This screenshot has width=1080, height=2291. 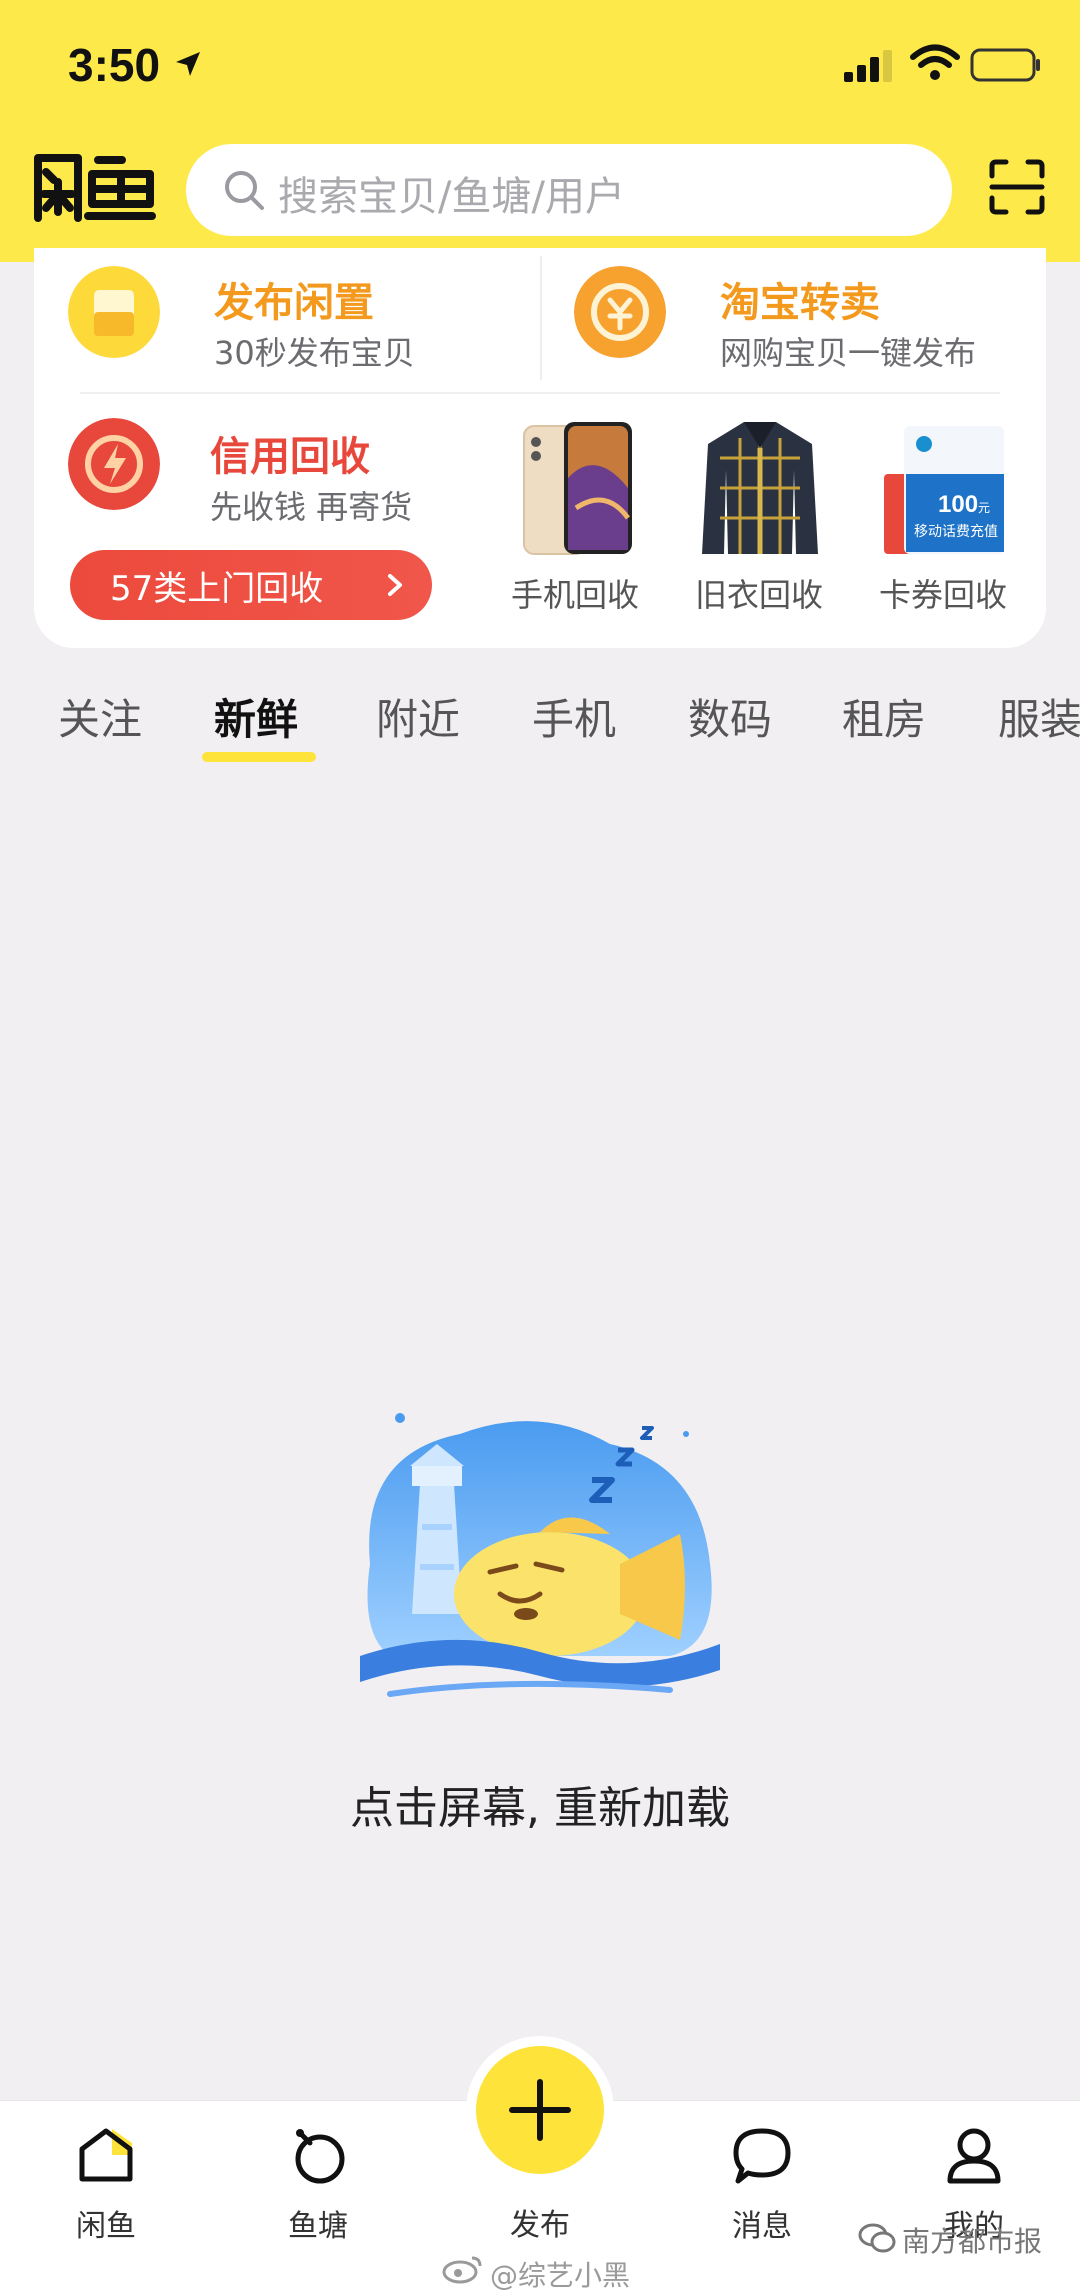 I want to click on credit-recycle-entry: 信用回收 先收钱 再寄货, so click(x=258, y=469).